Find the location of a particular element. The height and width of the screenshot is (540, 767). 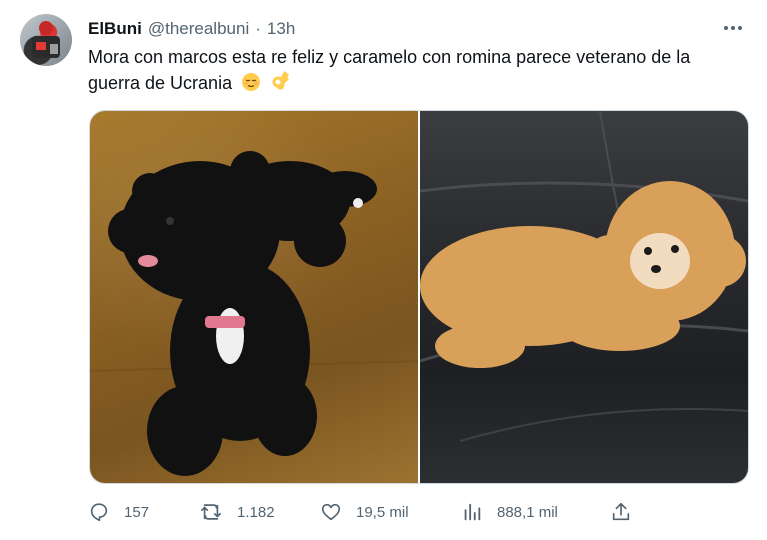

heart-icon is located at coordinates (331, 512).